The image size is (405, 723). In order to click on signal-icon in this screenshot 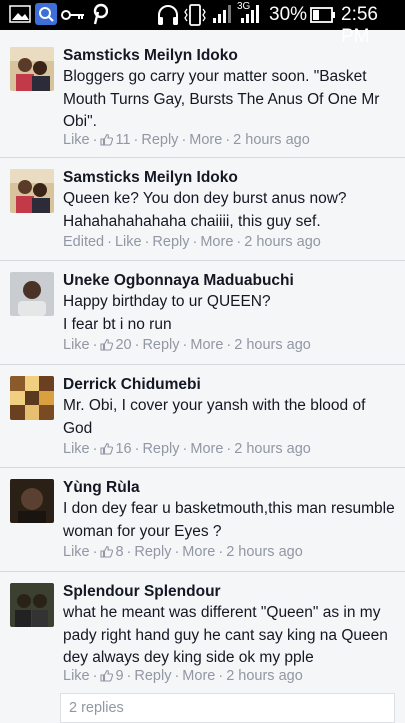, I will do `click(222, 16)`.